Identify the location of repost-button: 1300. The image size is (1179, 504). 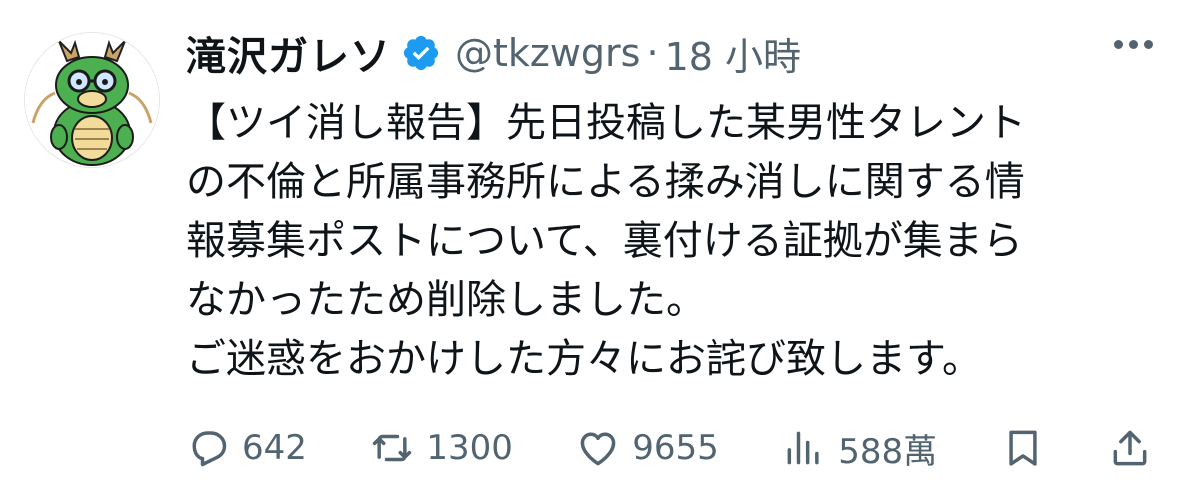
(441, 448).